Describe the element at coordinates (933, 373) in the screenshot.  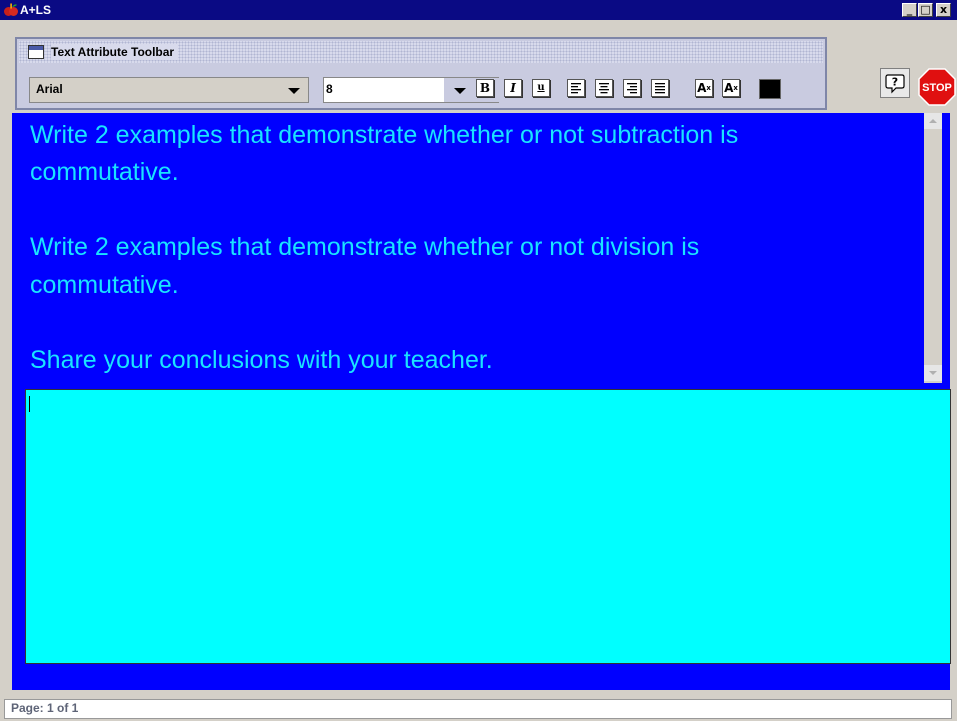
I see `scroll-down-button` at that location.